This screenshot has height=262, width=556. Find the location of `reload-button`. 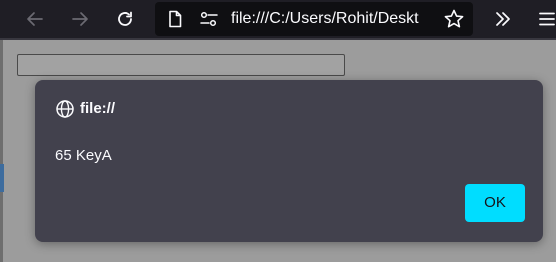

reload-button is located at coordinates (125, 19).